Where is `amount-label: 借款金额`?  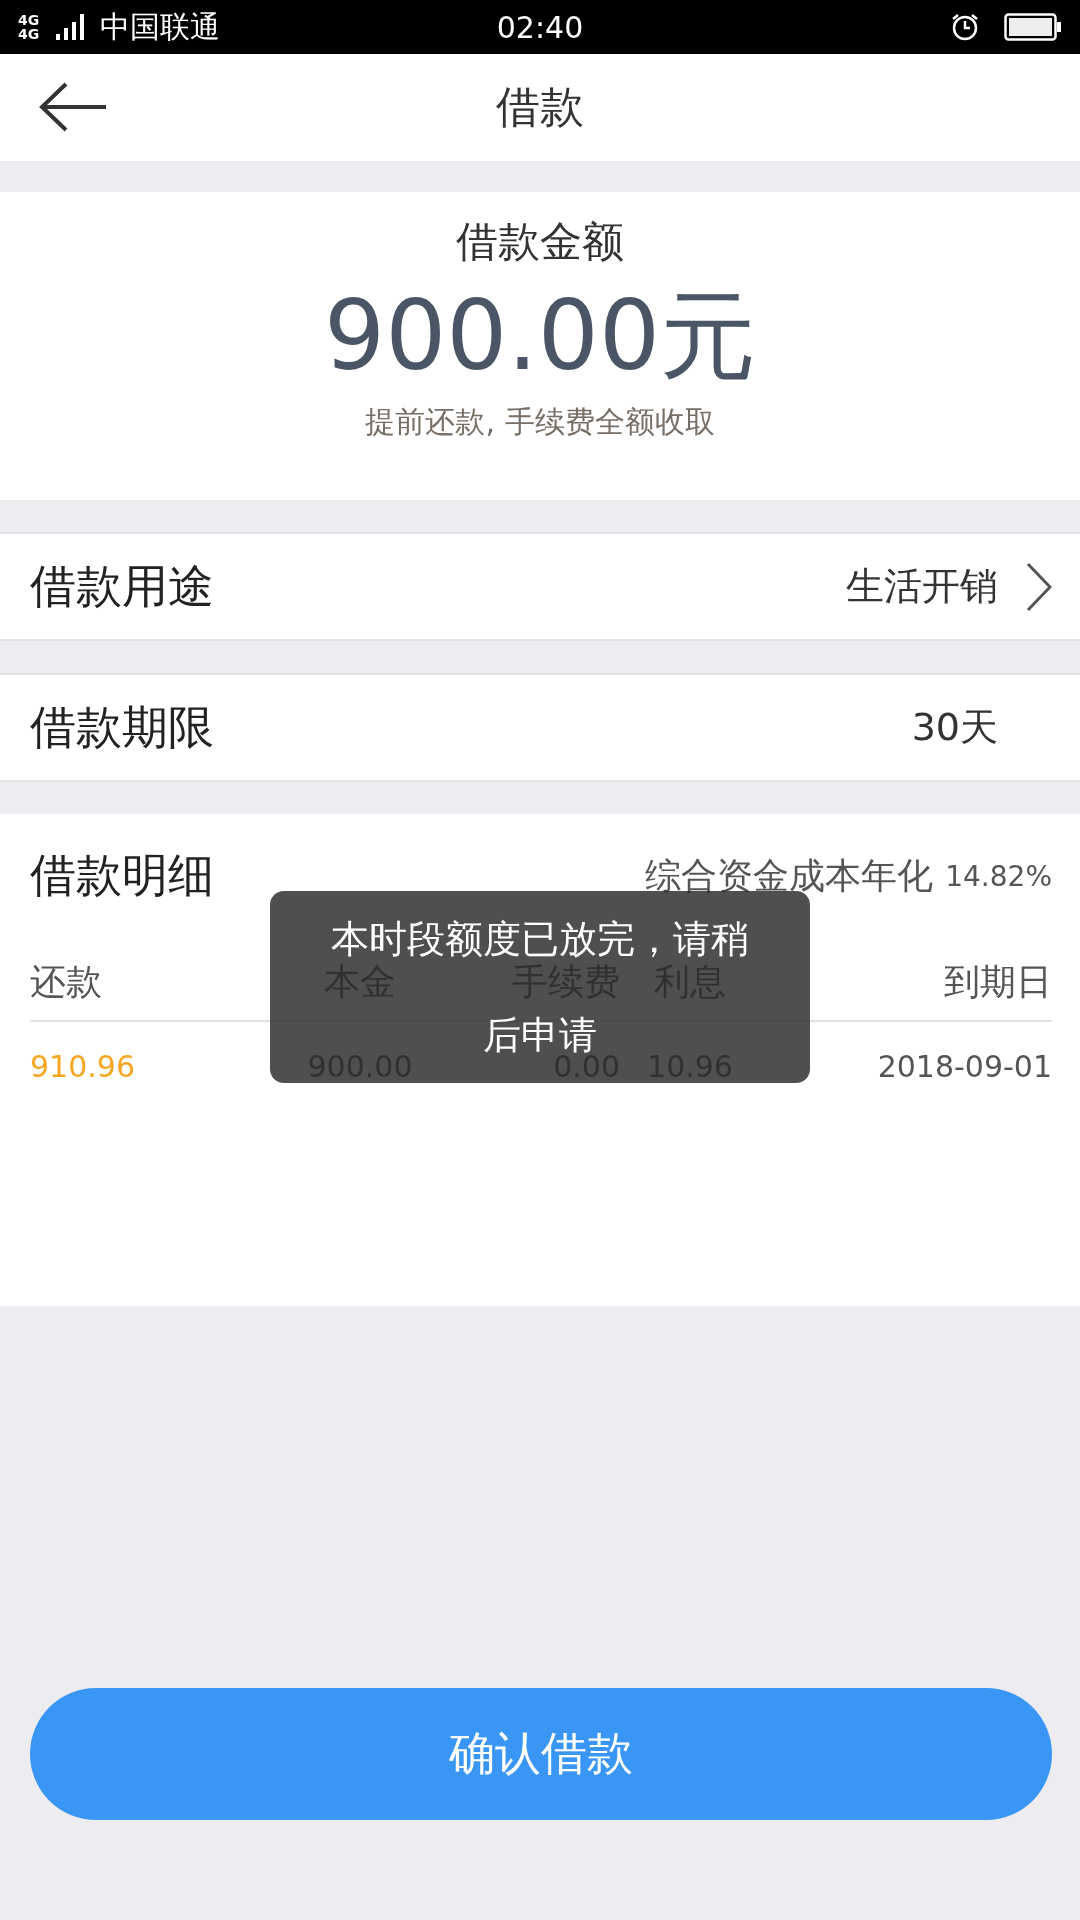
amount-label: 借款金额 is located at coordinates (540, 242).